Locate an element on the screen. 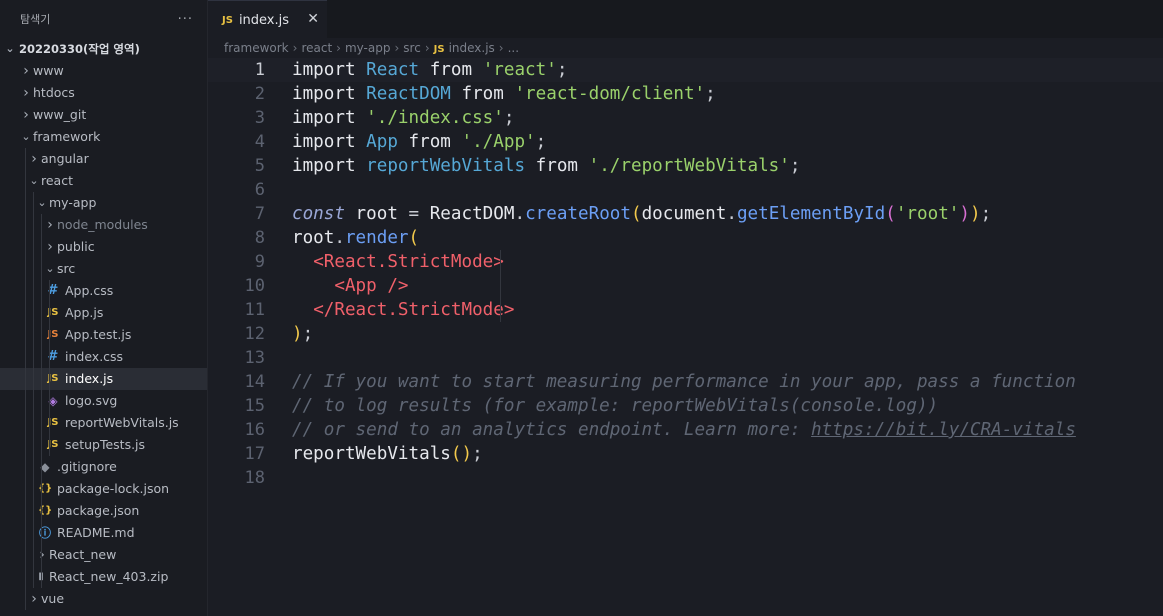 The width and height of the screenshot is (1163, 616). tab-bar: JS index.js ✕ is located at coordinates (685, 19).